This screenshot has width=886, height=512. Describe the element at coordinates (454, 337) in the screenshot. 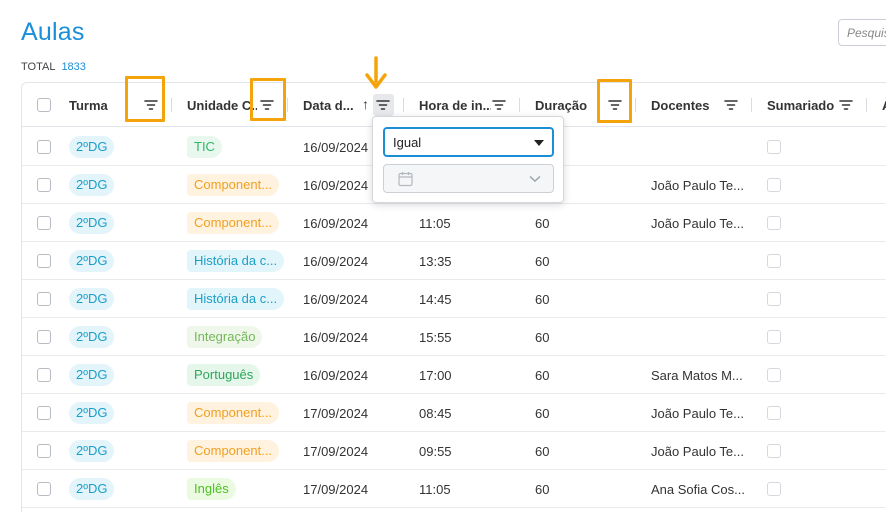

I see `table-row: 2ºDG Integração 16/09/2024 15:55 60` at that location.